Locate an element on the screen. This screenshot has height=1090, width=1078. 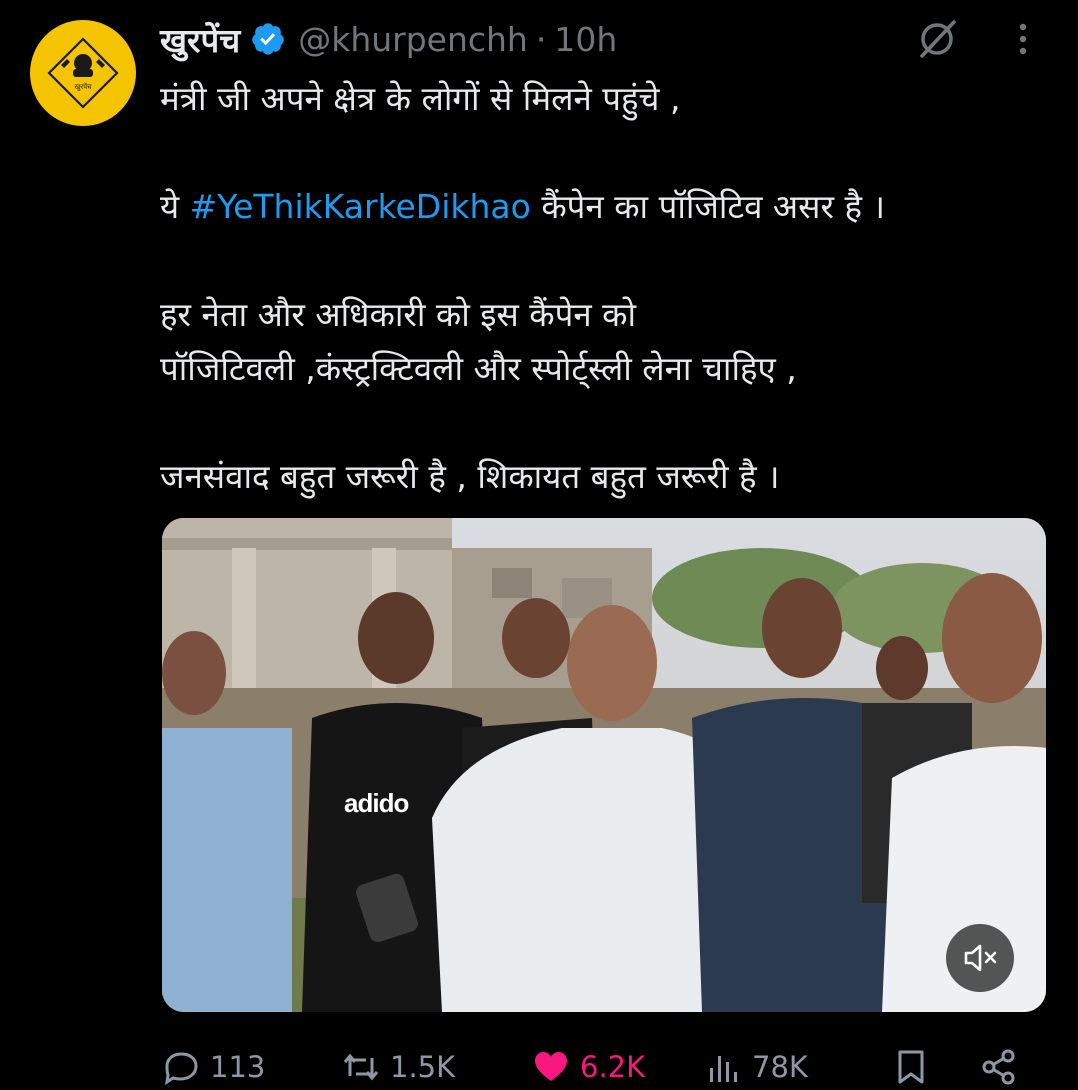
views-button: 78K is located at coordinates (756, 1065).